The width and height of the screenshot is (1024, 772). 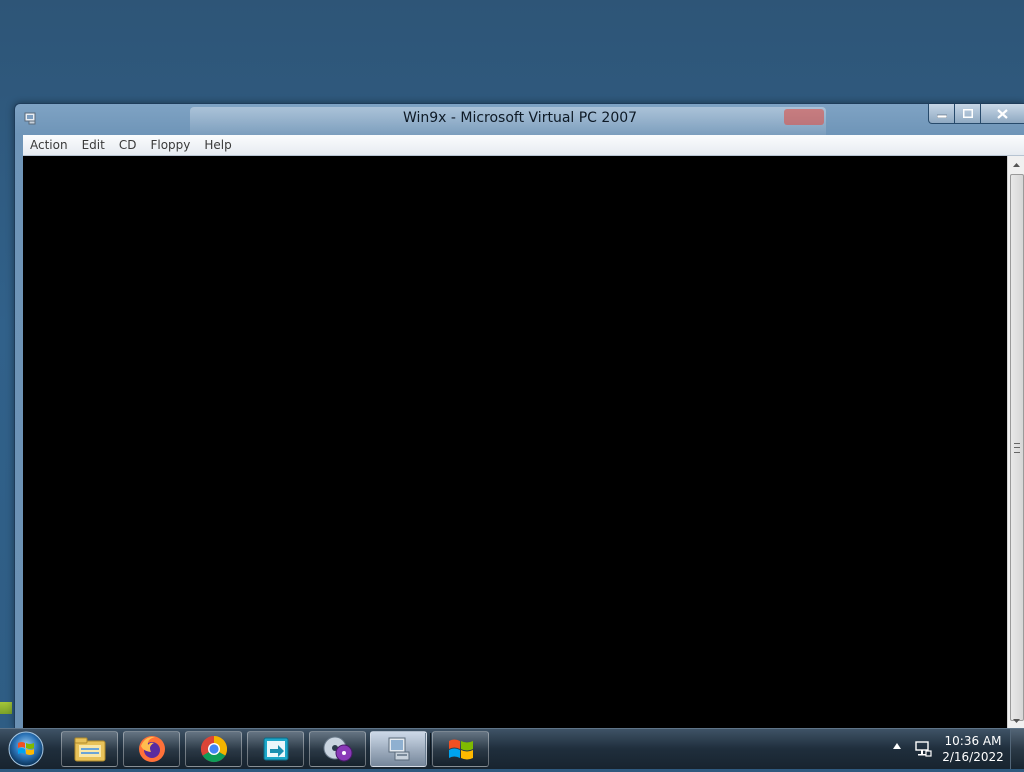 I want to click on close-button, so click(x=1002, y=114).